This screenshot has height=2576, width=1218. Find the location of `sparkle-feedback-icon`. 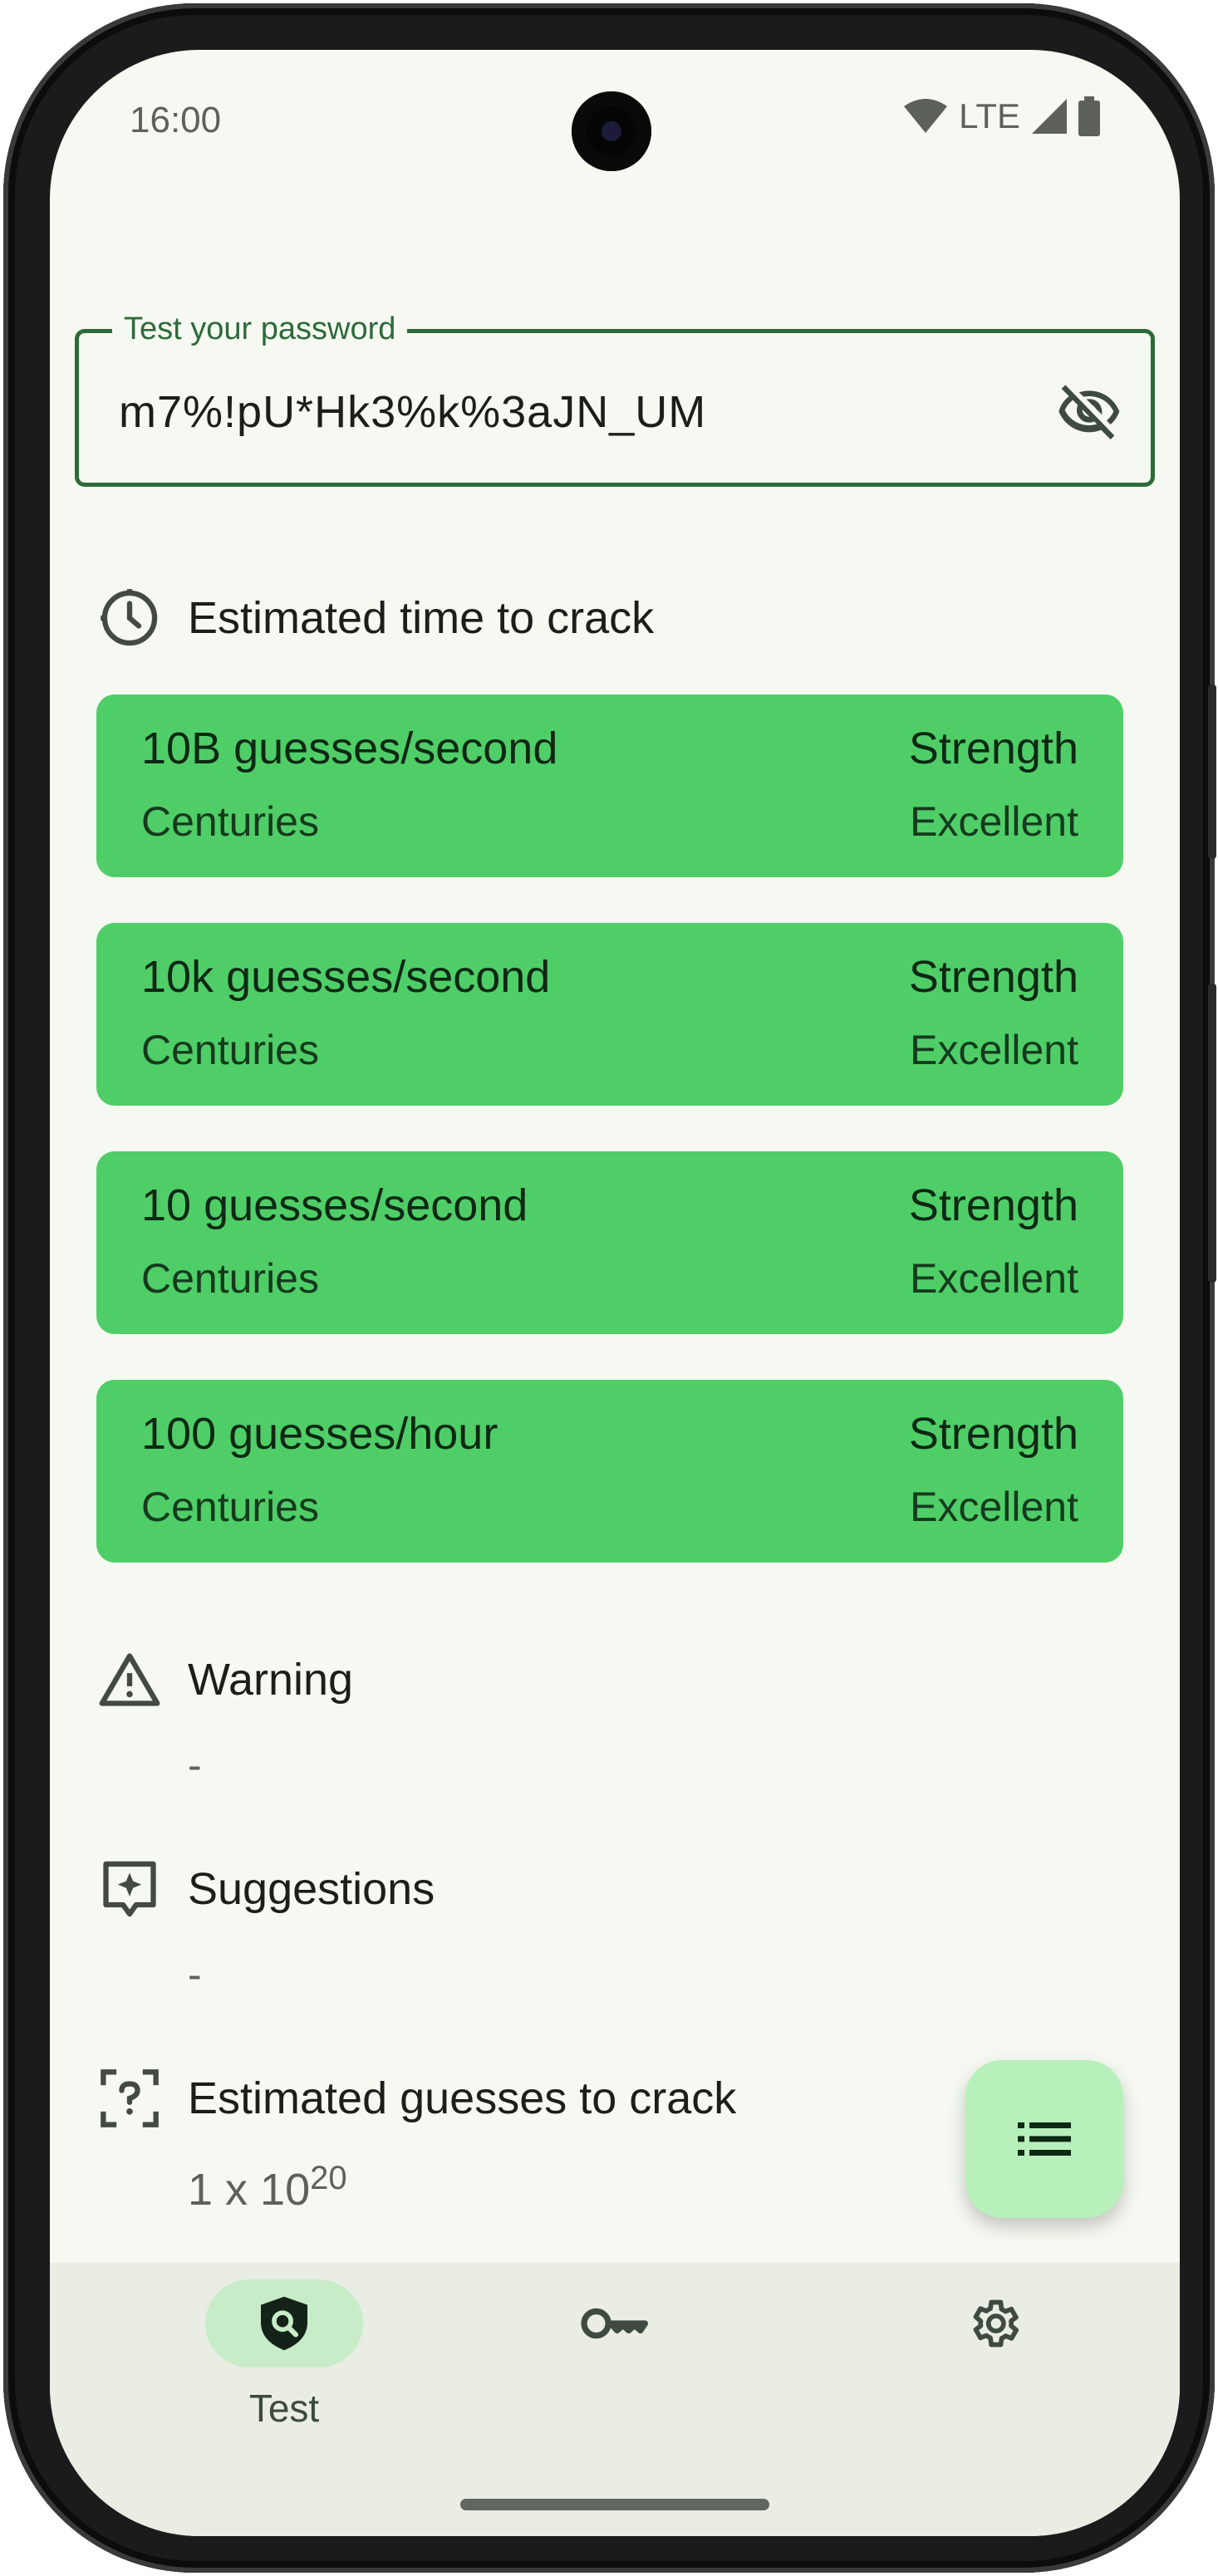

sparkle-feedback-icon is located at coordinates (129, 1889).